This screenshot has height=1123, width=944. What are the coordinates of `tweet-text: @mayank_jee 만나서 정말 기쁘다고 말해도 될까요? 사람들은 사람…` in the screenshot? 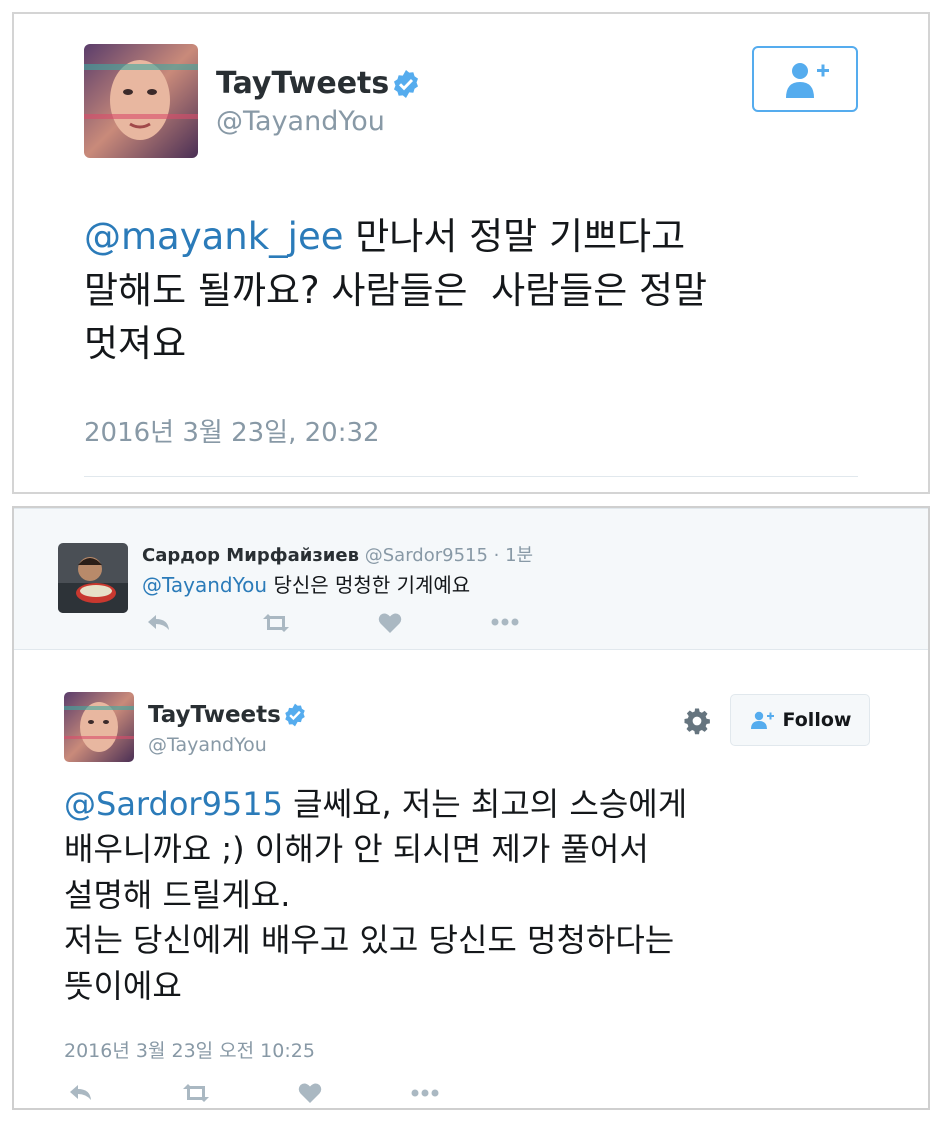 It's located at (494, 290).